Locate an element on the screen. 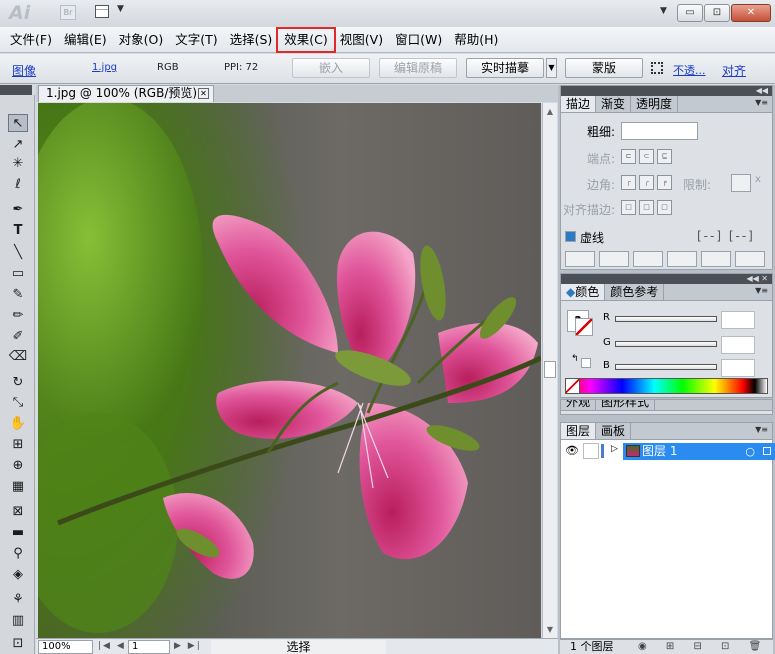 The height and width of the screenshot is (654, 775). round-cap-icon: ⊂ is located at coordinates (646, 156).